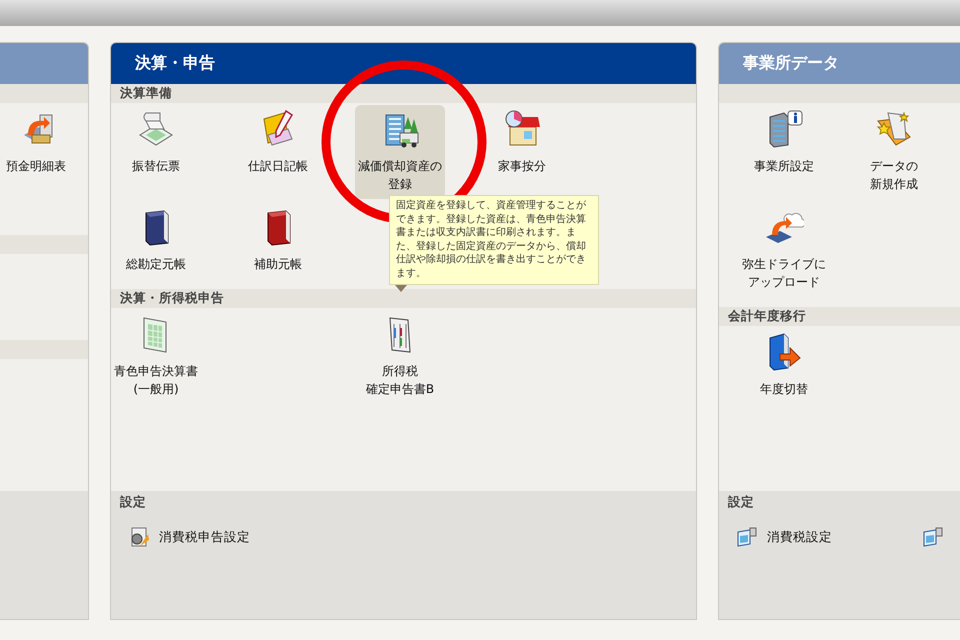 This screenshot has width=960, height=640. What do you see at coordinates (839, 316) in the screenshot?
I see `section-header: 会計年度移行` at bounding box center [839, 316].